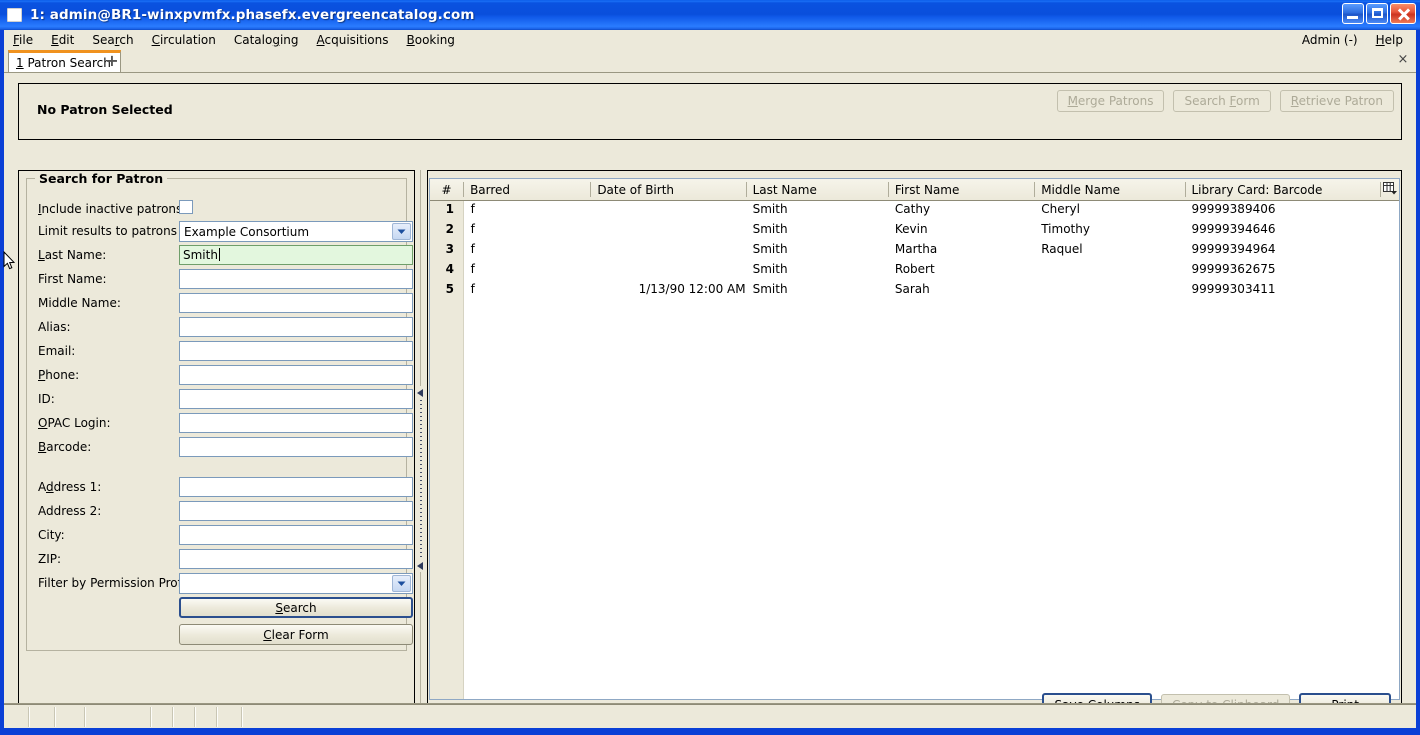 This screenshot has height=735, width=1420. Describe the element at coordinates (296, 607) in the screenshot. I see `search-button: Search` at that location.